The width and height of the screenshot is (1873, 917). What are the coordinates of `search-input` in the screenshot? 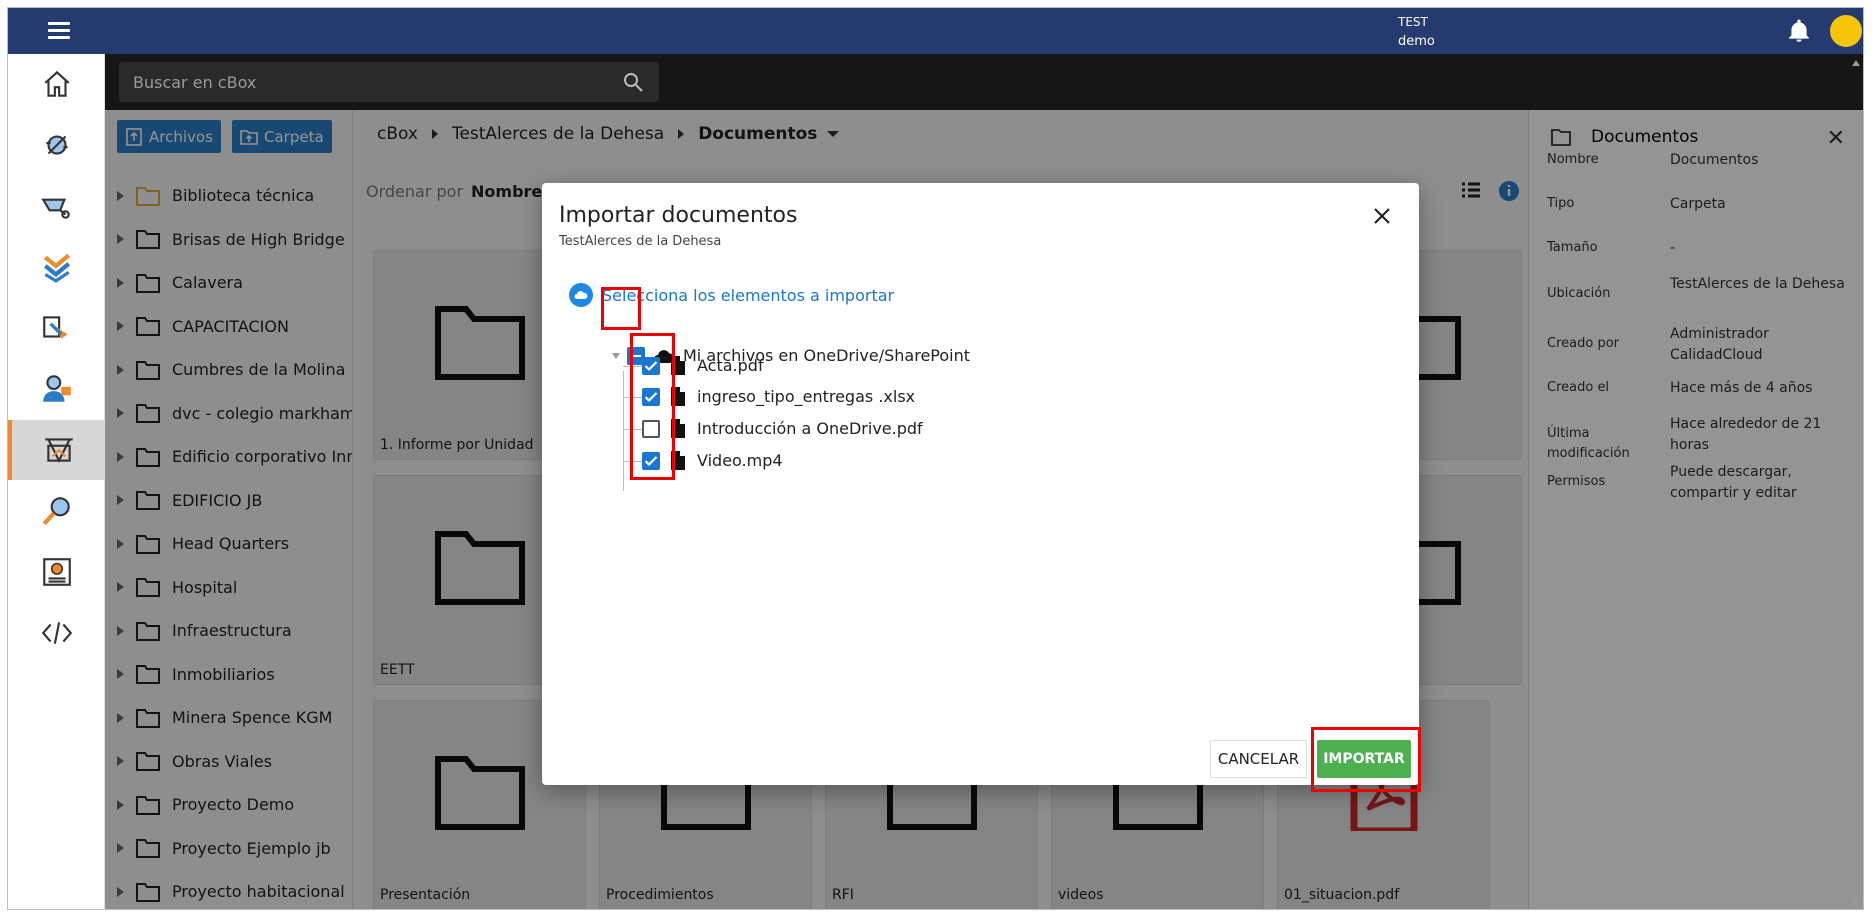 It's located at (359, 82).